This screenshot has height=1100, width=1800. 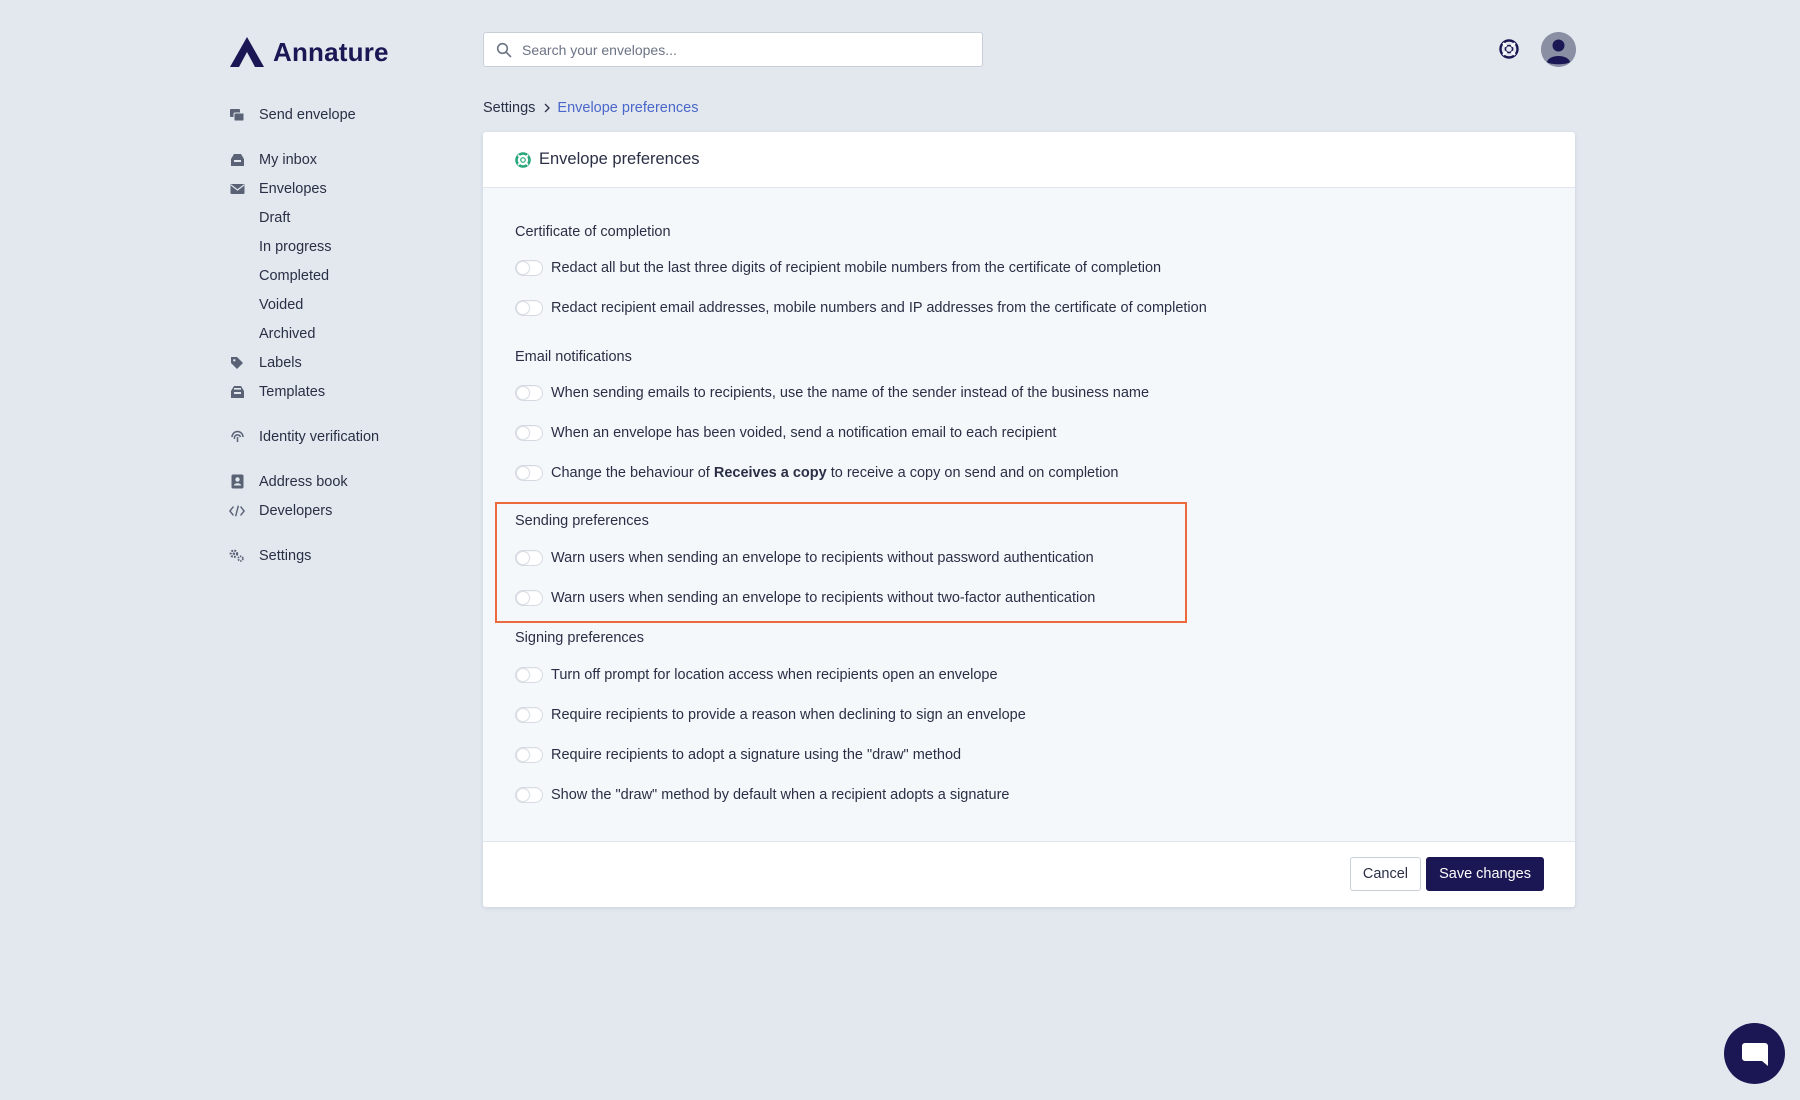 What do you see at coordinates (1509, 49) in the screenshot?
I see `help-lifebuoy-icon` at bounding box center [1509, 49].